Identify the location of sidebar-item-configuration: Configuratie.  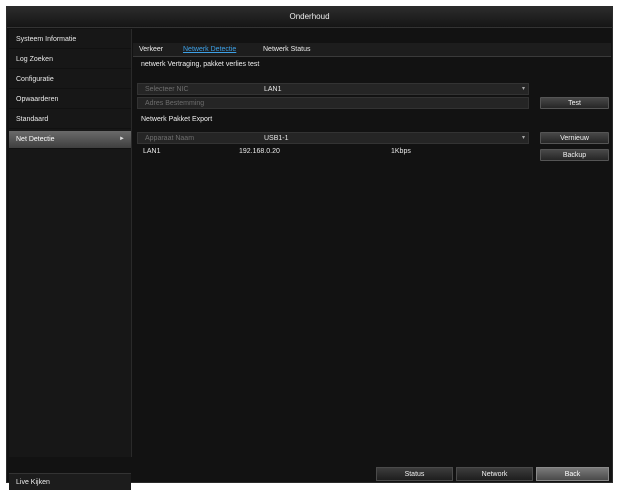
(70, 80).